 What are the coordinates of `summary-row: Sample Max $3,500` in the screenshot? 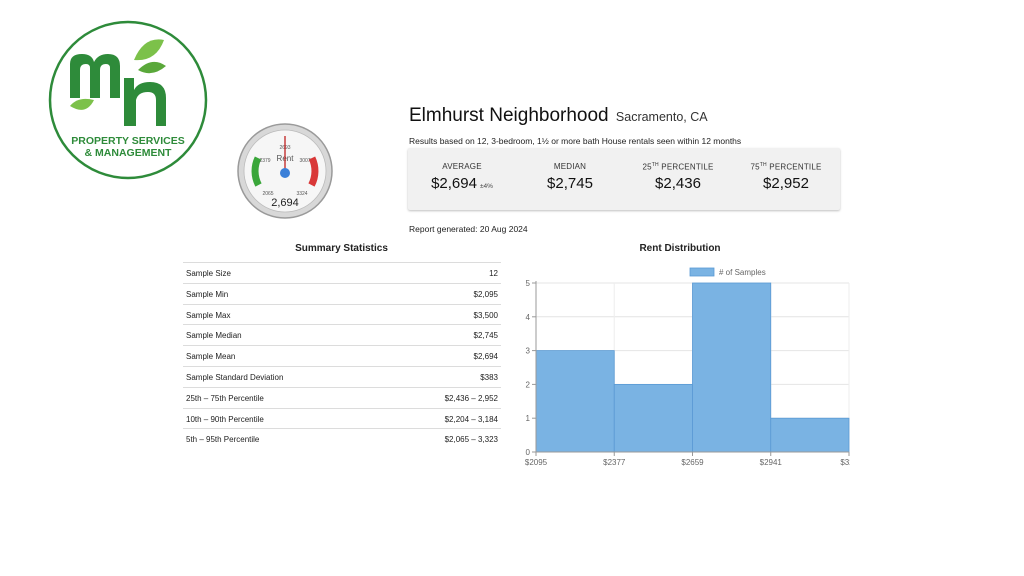 It's located at (342, 314).